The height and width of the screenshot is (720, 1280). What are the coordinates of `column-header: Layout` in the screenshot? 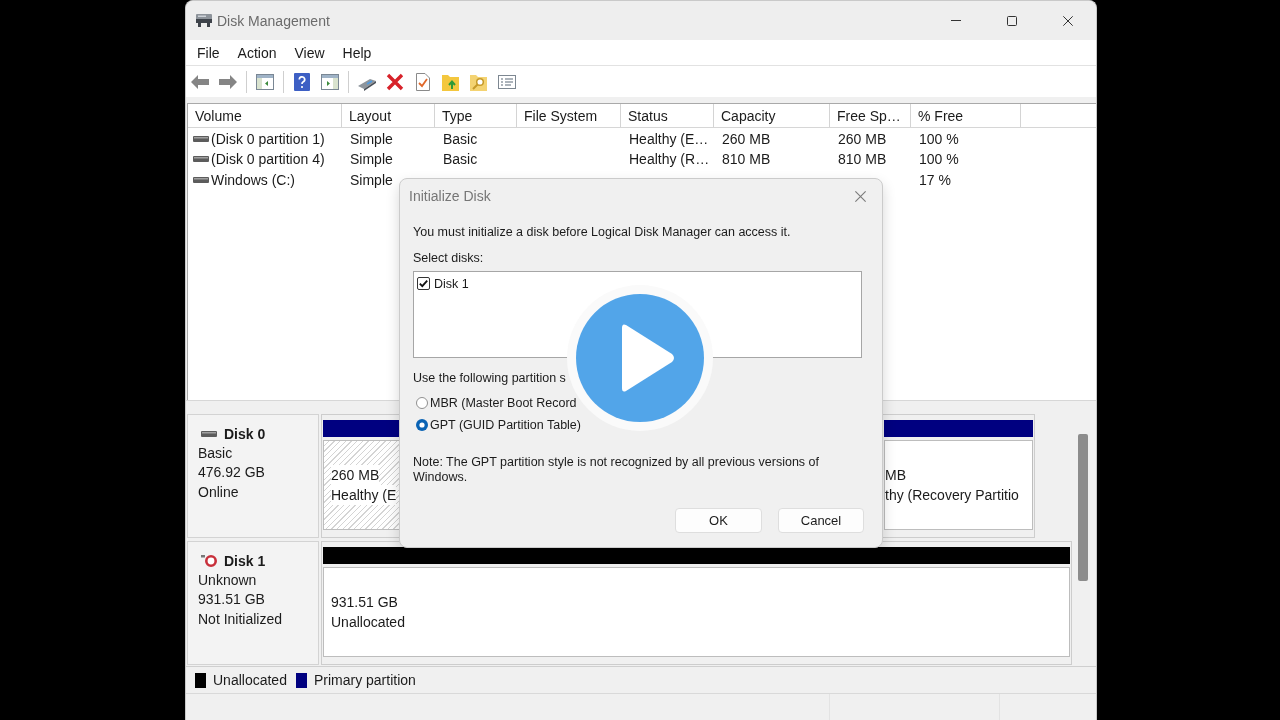 It's located at (388, 115).